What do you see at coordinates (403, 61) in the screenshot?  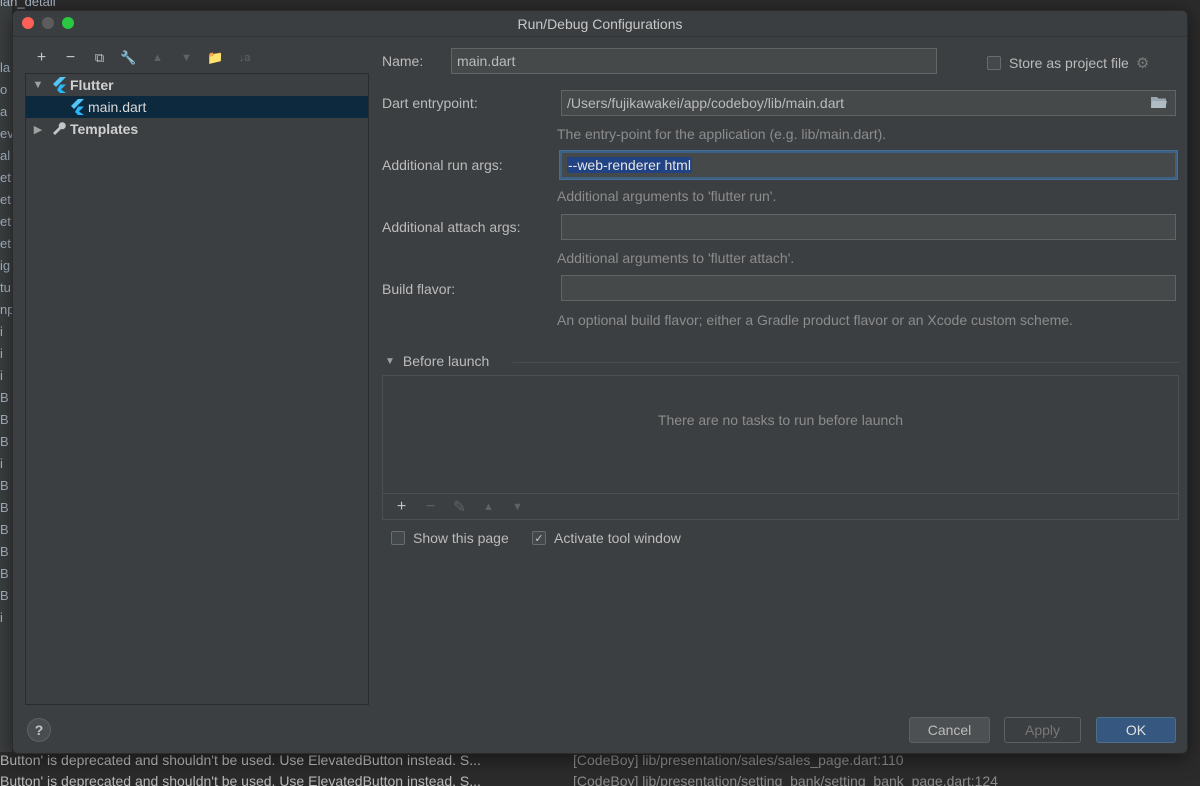 I see `name-label: Name:` at bounding box center [403, 61].